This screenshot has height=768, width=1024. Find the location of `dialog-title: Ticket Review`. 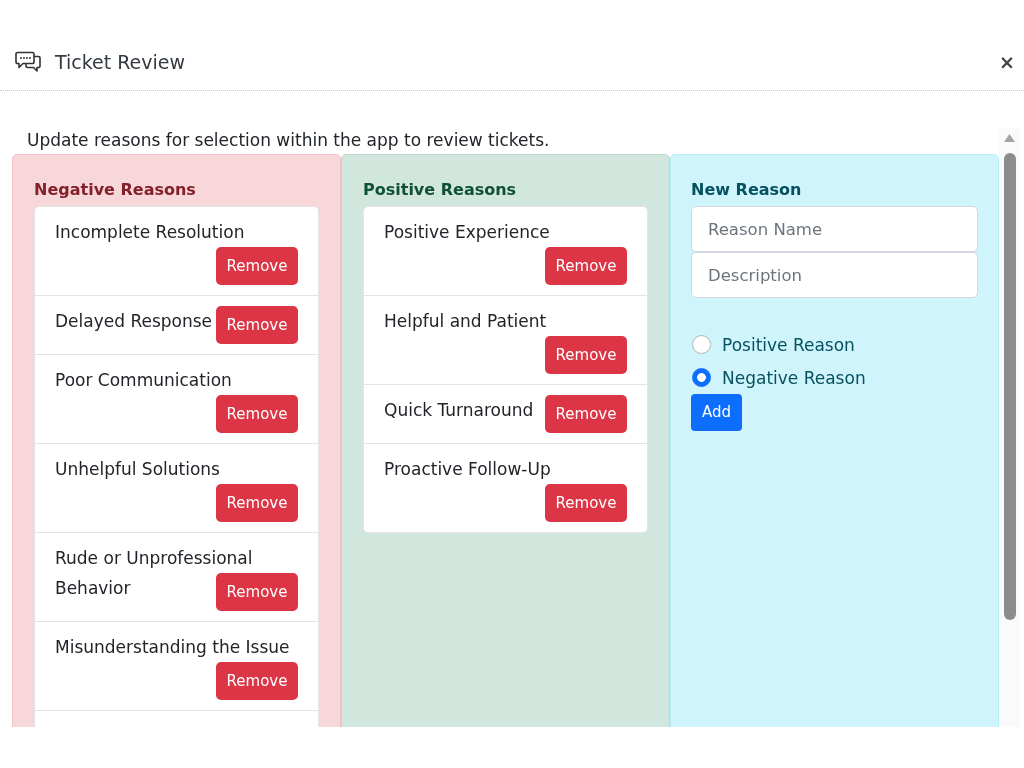

dialog-title: Ticket Review is located at coordinates (120, 62).